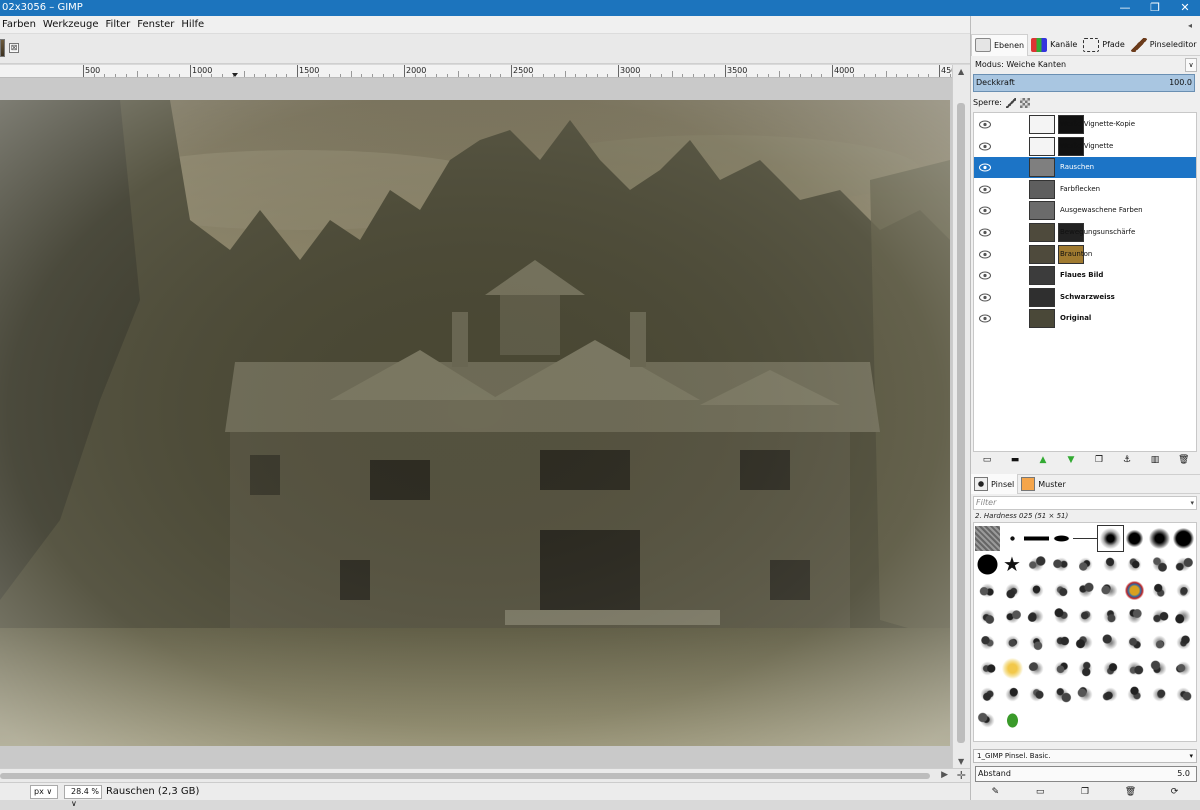 The height and width of the screenshot is (810, 1200). What do you see at coordinates (987, 460) in the screenshot?
I see `new-layer-icon: ▭` at bounding box center [987, 460].